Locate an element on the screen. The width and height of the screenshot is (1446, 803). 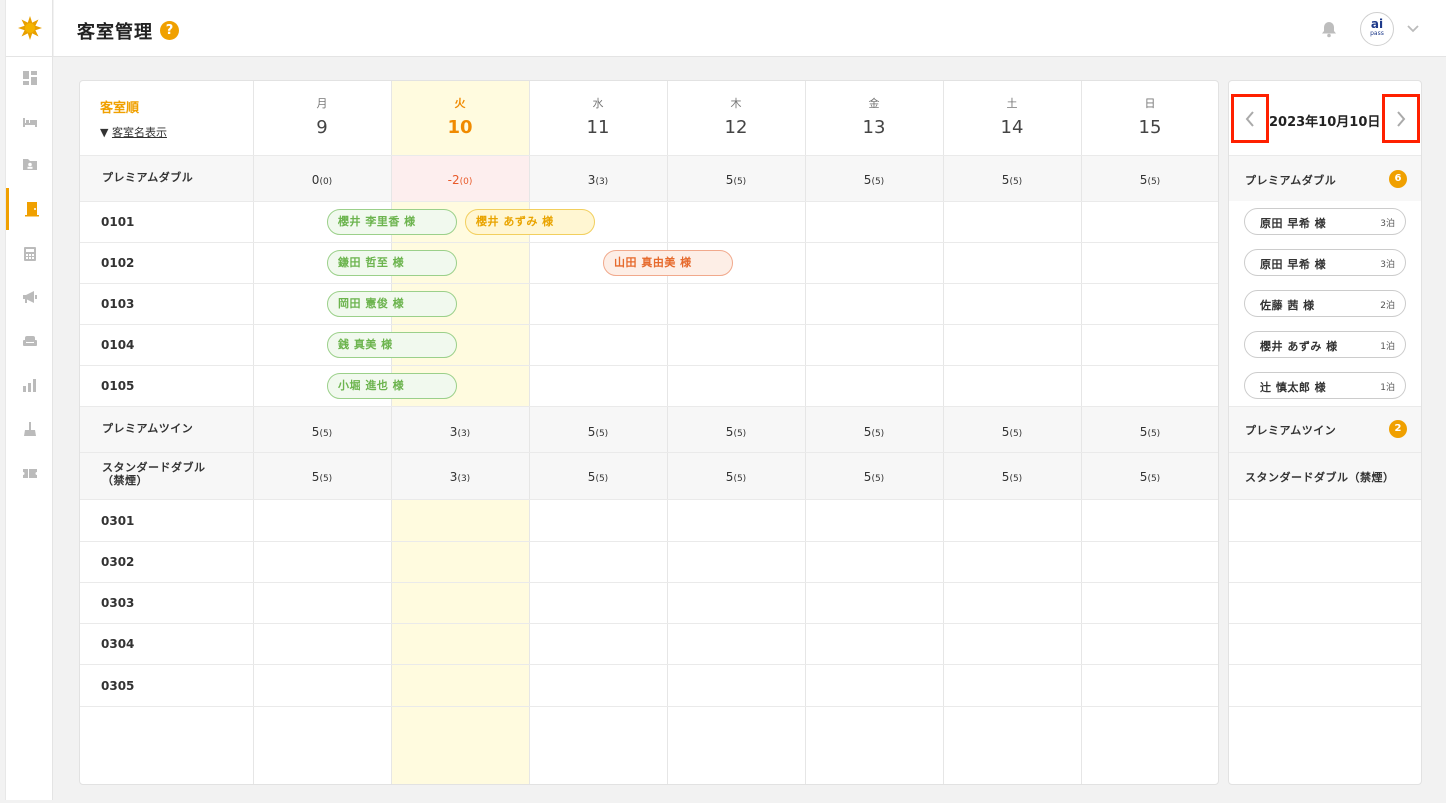
category-name-line2: （禁煙） is located at coordinates (125, 480).